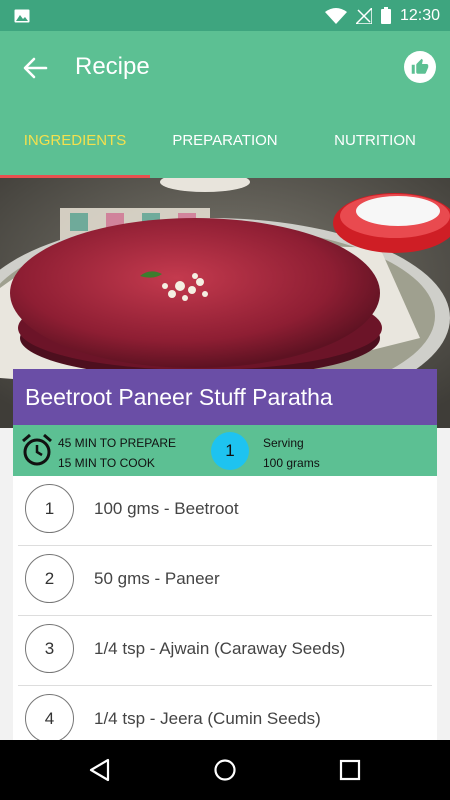  Describe the element at coordinates (419, 15) in the screenshot. I see `status-time: 12:30` at that location.